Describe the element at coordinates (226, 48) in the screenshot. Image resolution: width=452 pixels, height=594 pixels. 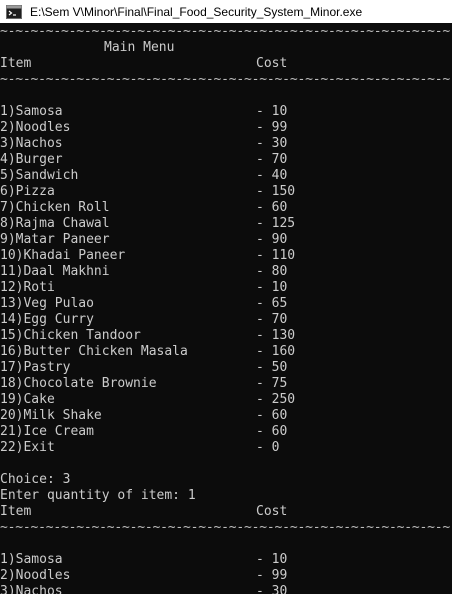
I see `menu-title-row: Main Menu` at that location.